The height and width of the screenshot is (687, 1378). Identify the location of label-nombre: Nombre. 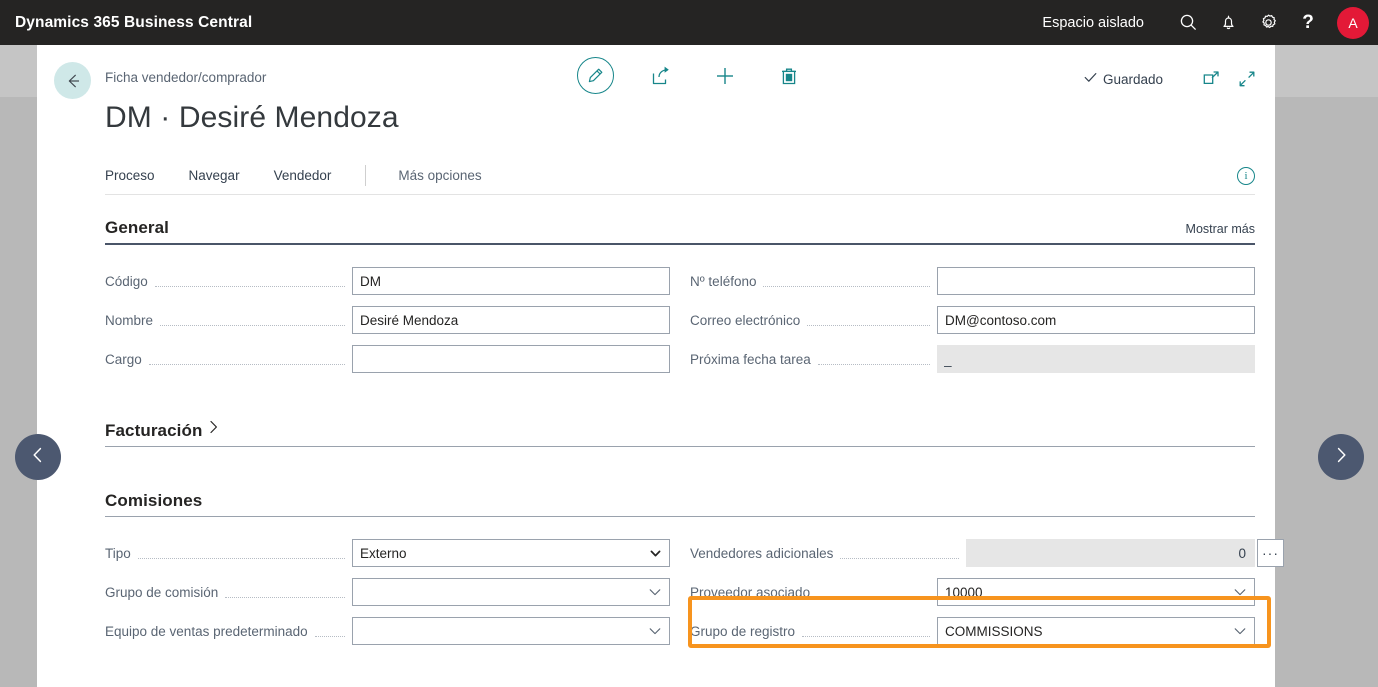
(129, 320).